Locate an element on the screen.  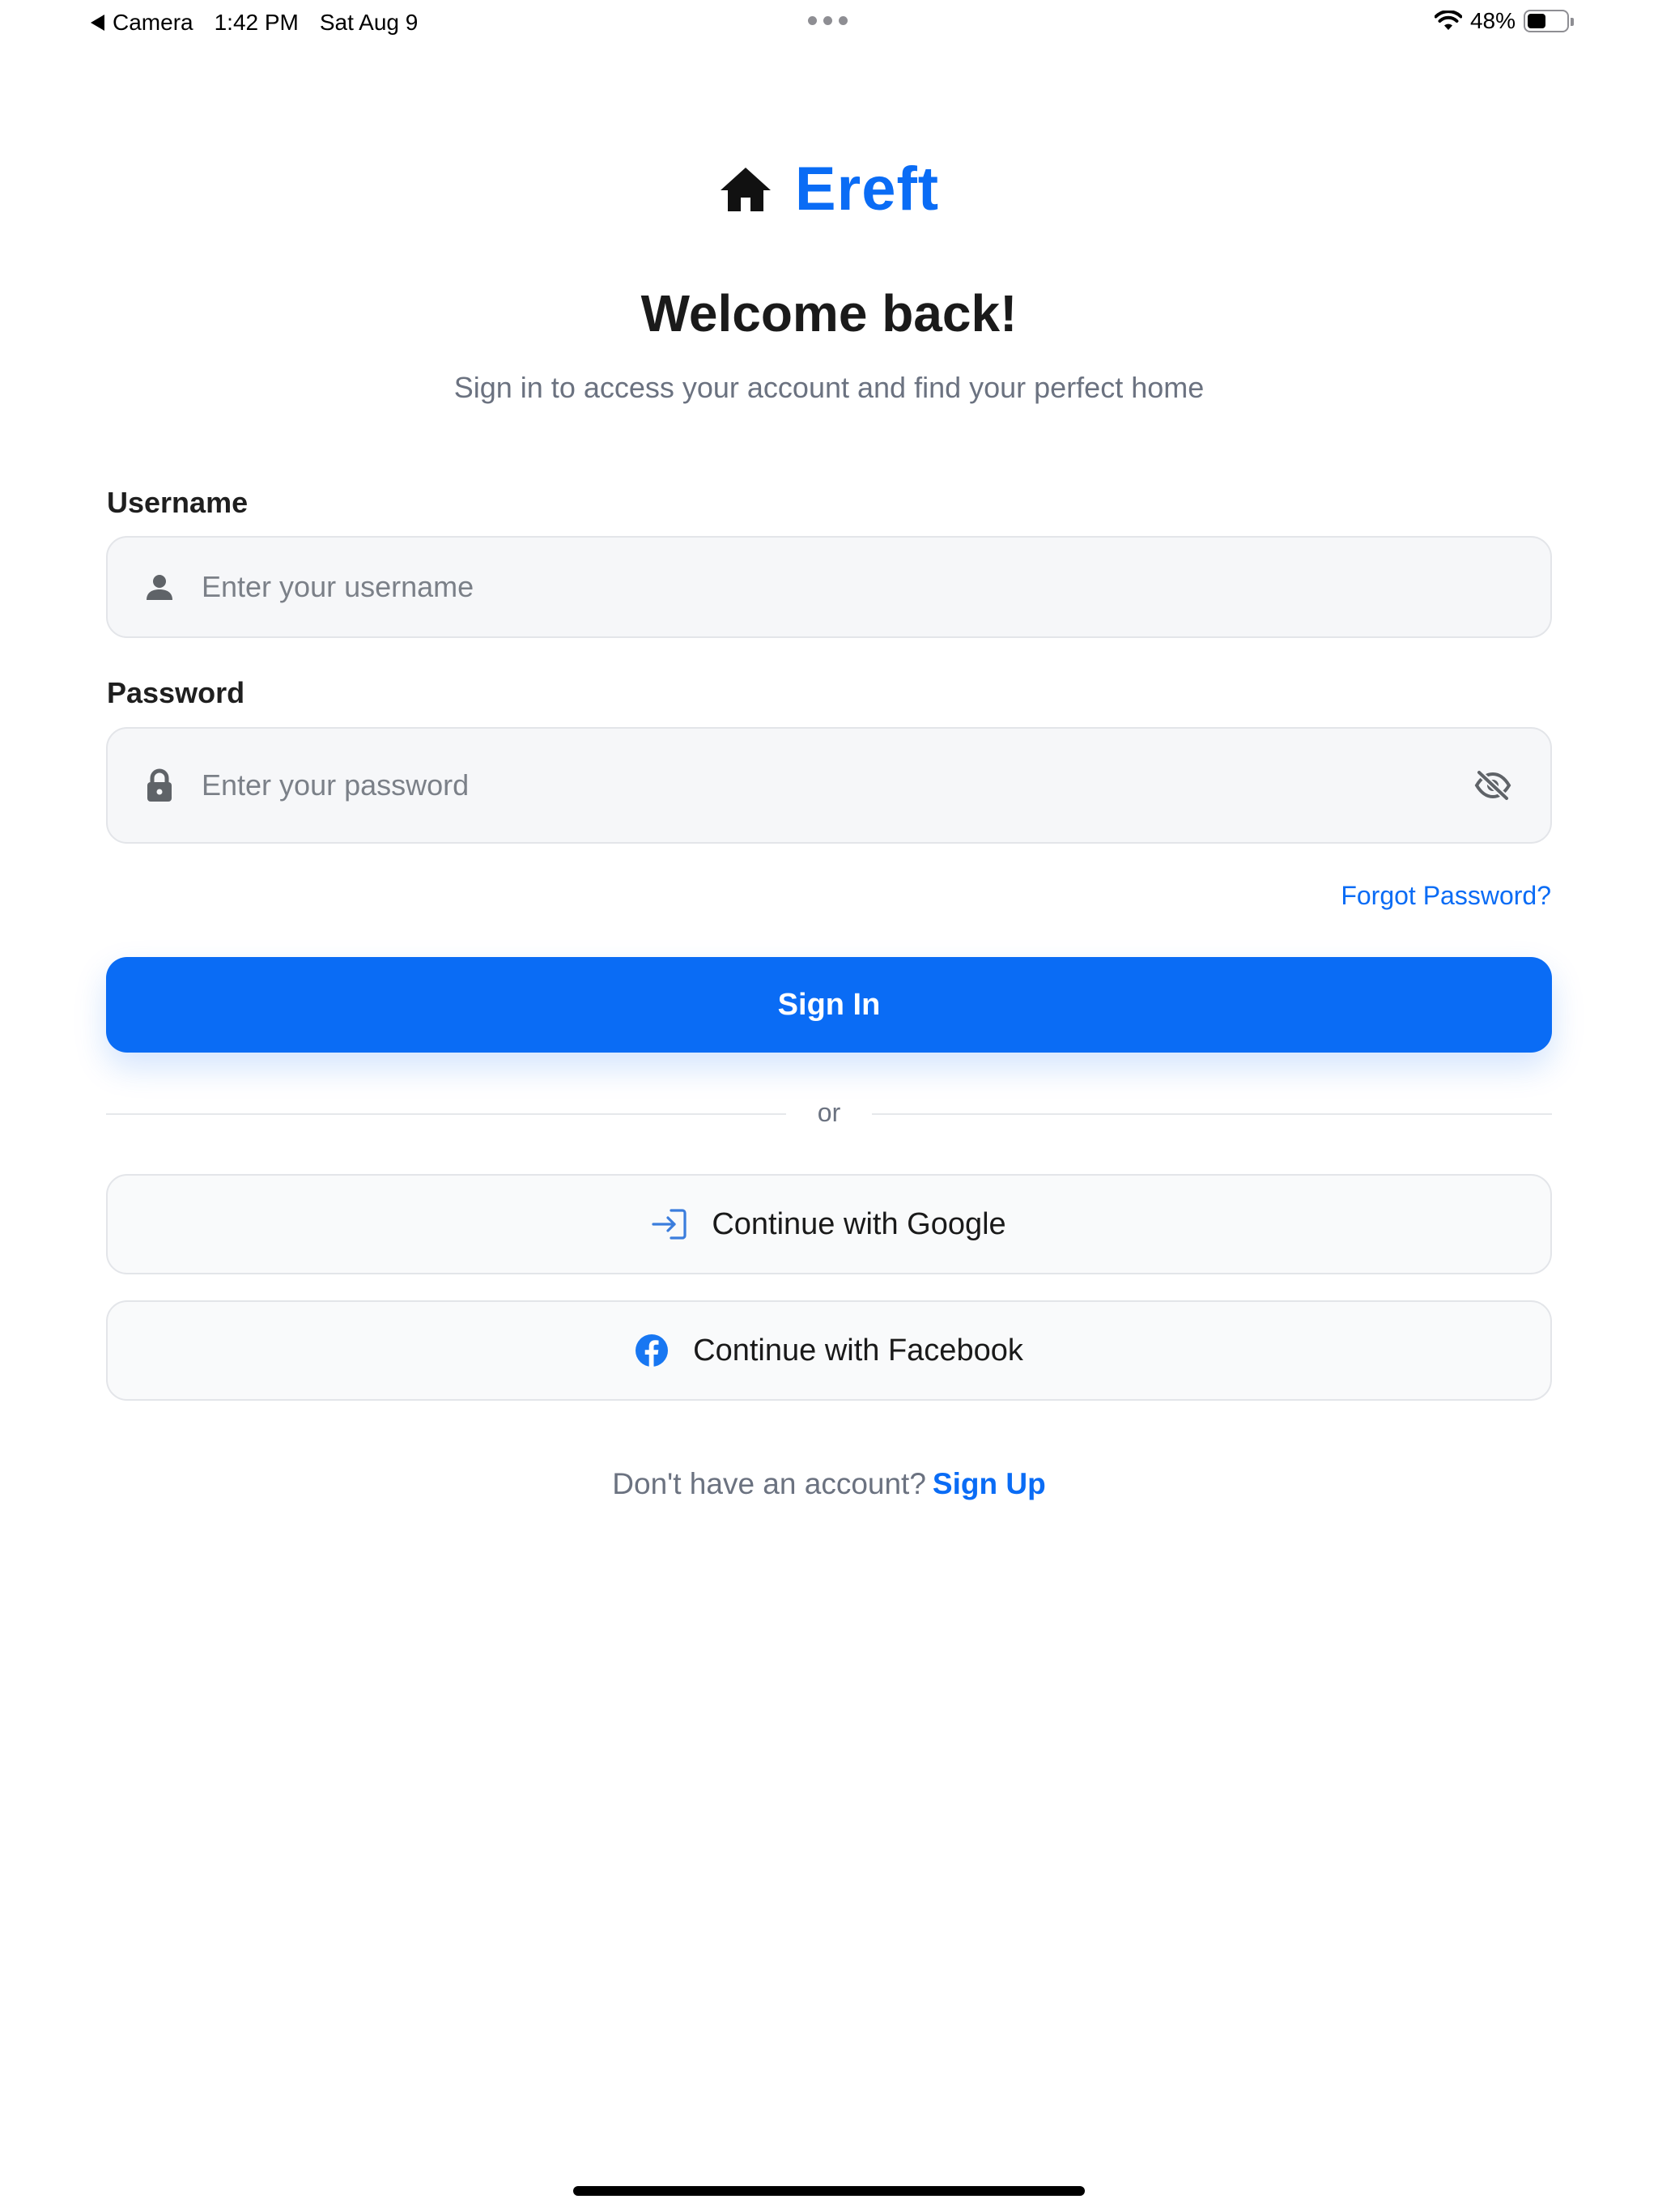
signup-prompt-text: Don't have an account? is located at coordinates (769, 1483).